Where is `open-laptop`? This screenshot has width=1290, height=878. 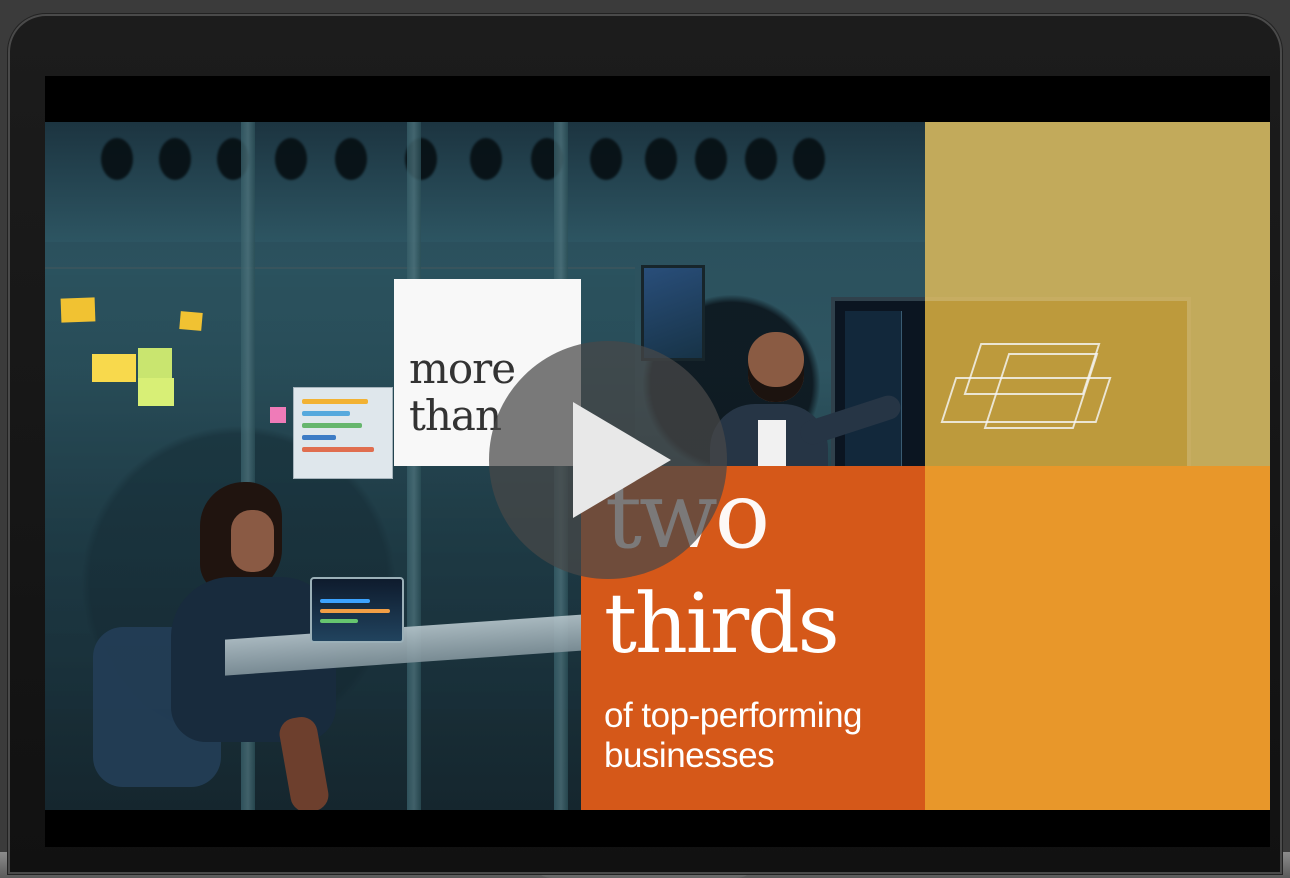
open-laptop is located at coordinates (357, 610).